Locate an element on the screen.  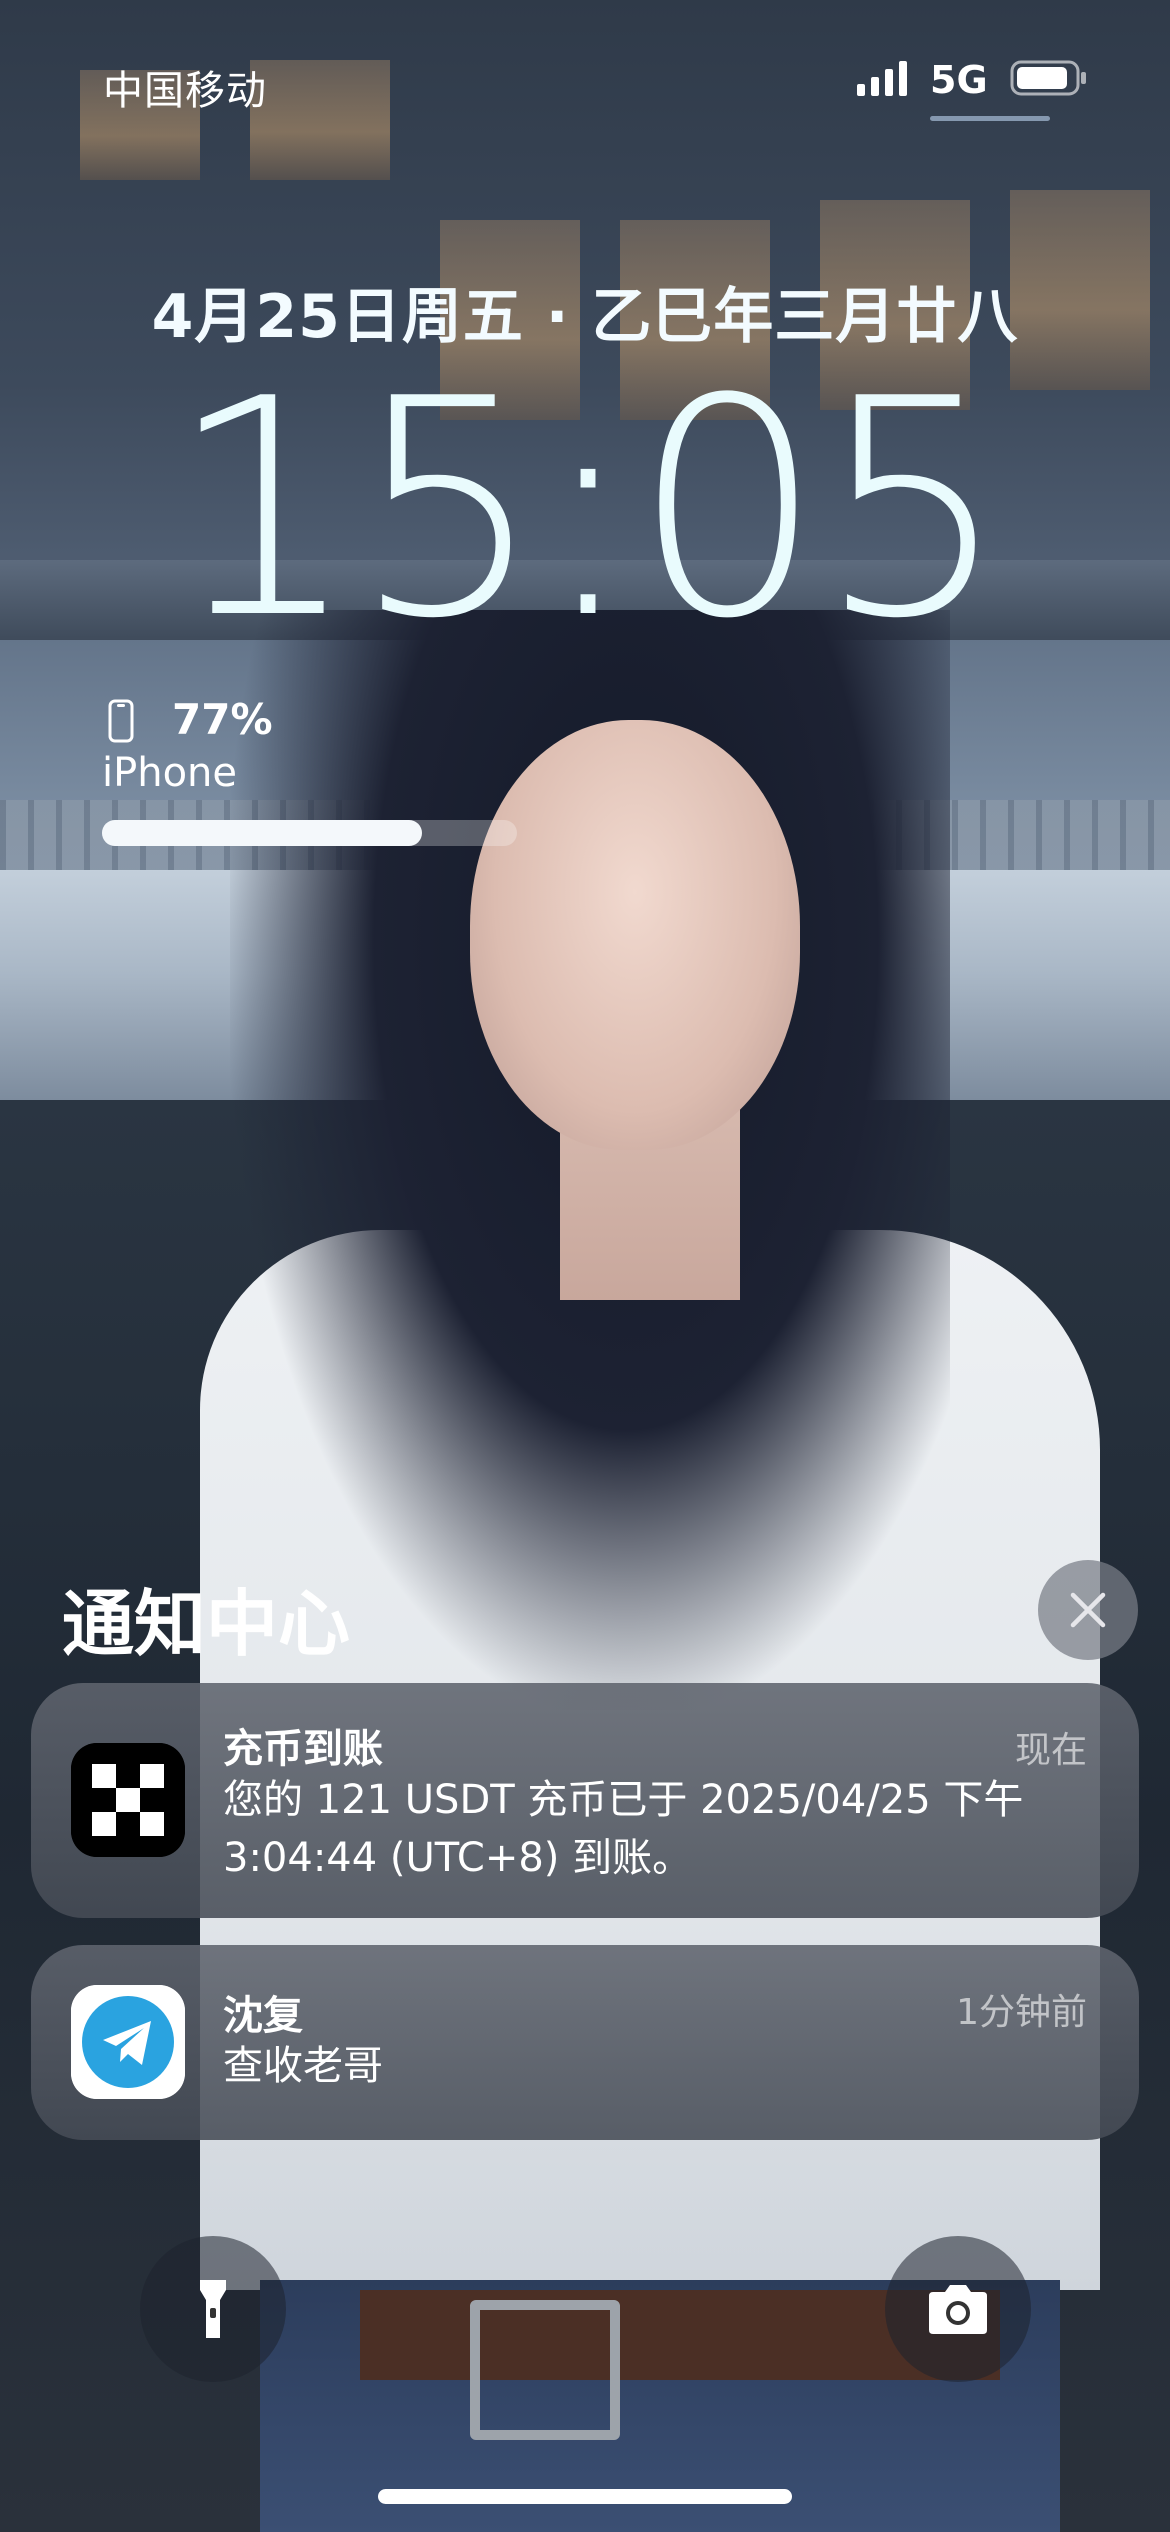
flashlight-button is located at coordinates (213, 2309).